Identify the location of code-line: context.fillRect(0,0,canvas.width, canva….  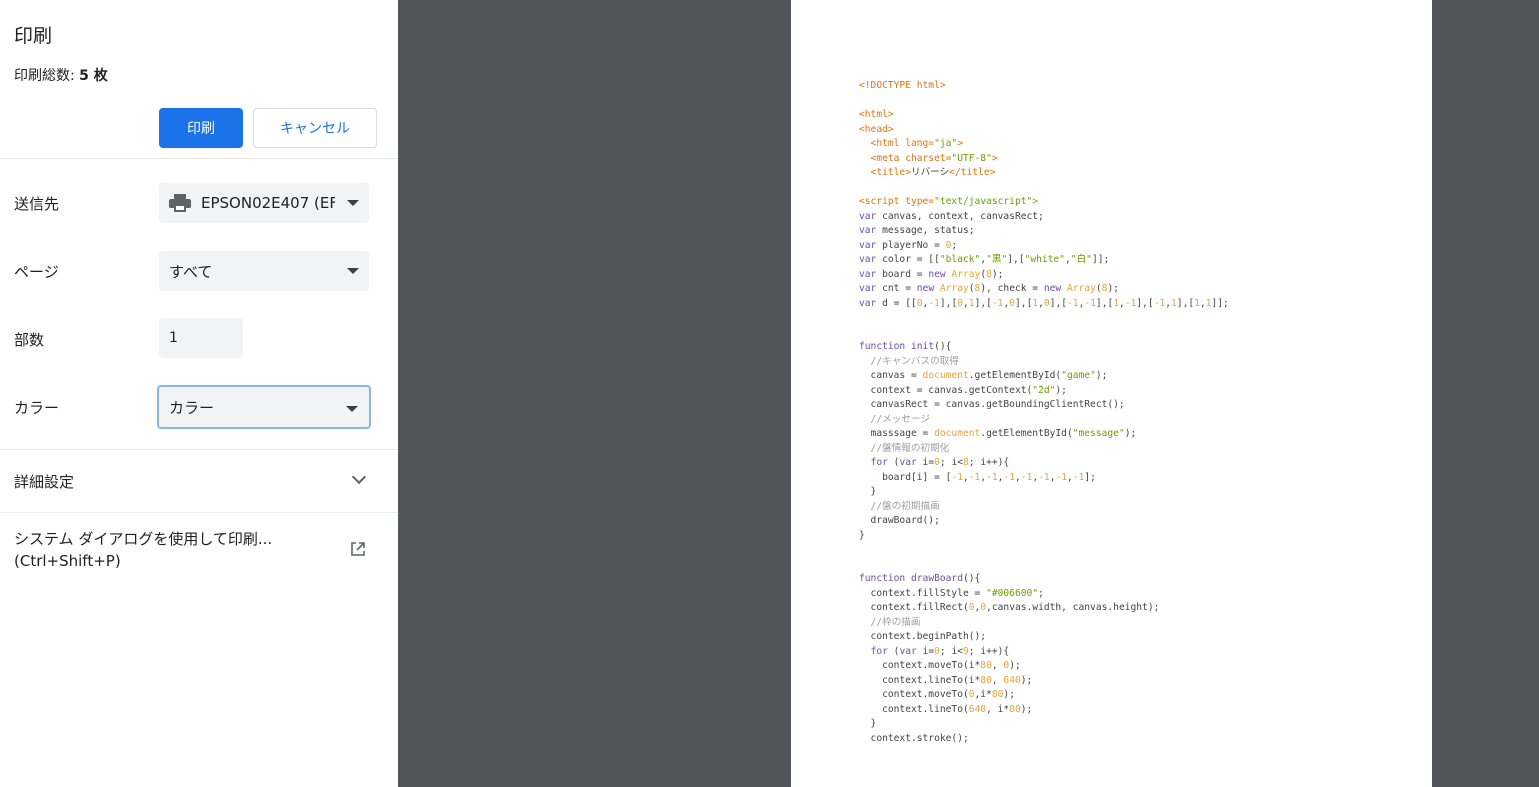
(1044, 608).